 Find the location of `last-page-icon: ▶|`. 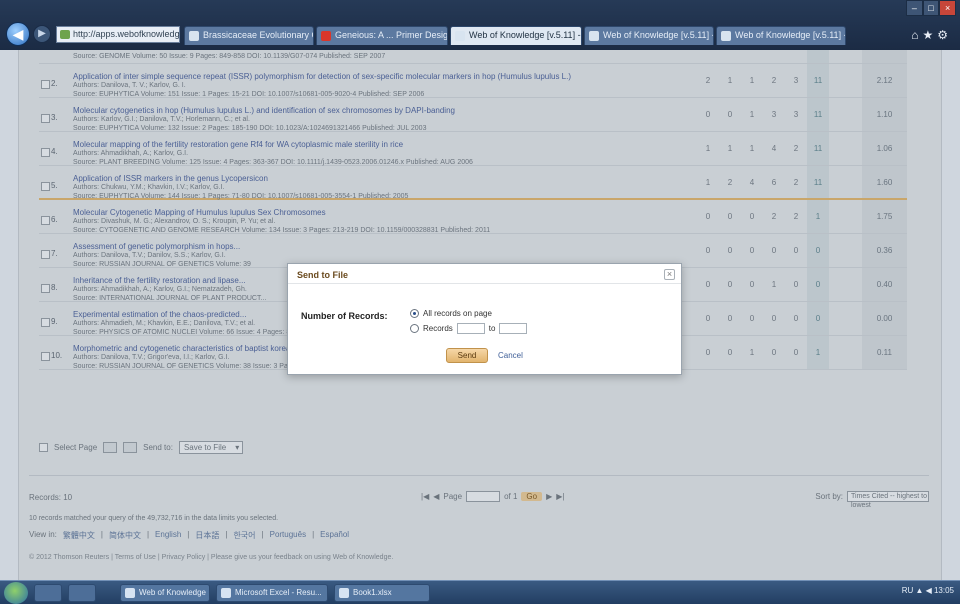

last-page-icon: ▶| is located at coordinates (560, 496).